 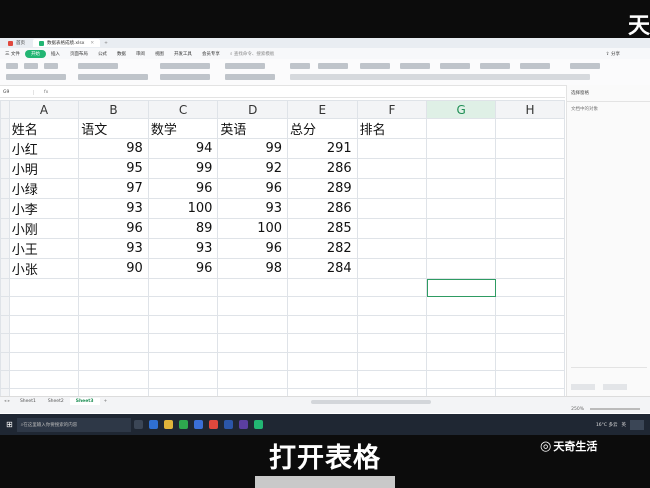 What do you see at coordinates (322, 248) in the screenshot?
I see `cell-e7: 282` at bounding box center [322, 248].